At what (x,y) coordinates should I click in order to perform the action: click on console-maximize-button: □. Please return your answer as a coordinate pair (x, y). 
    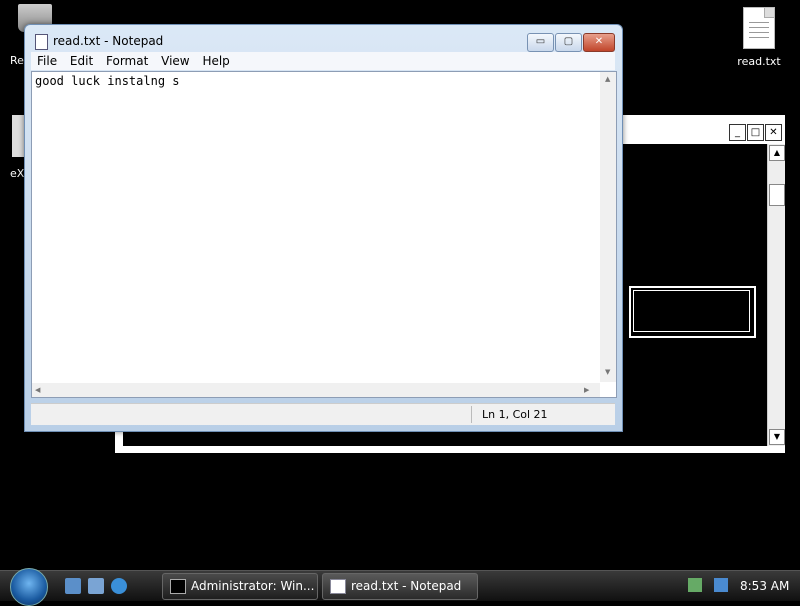
    Looking at the image, I should click on (755, 132).